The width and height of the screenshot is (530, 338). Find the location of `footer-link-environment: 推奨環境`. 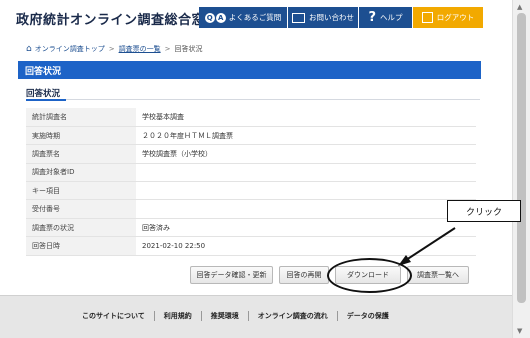

footer-link-environment: 推奨環境 is located at coordinates (225, 316).